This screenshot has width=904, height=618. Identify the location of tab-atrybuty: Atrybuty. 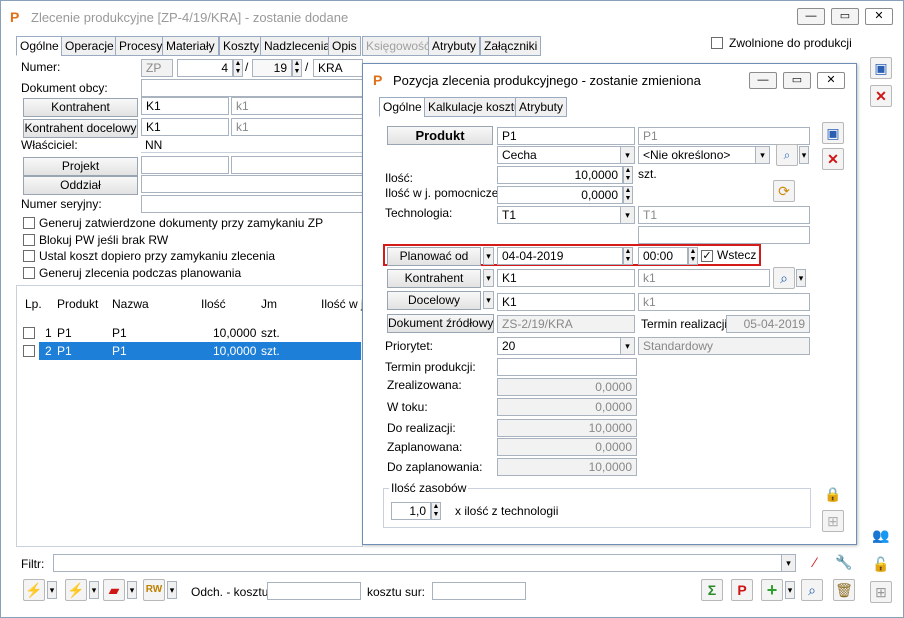
(454, 46).